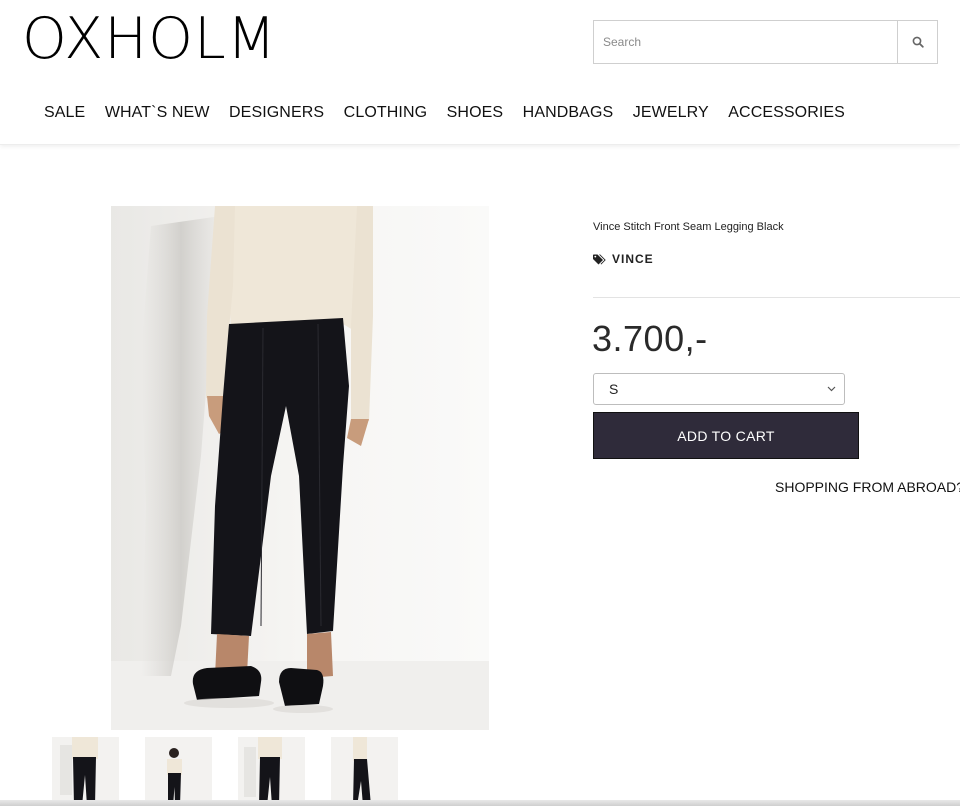  Describe the element at coordinates (719, 389) in the screenshot. I see `size-select: S` at that location.